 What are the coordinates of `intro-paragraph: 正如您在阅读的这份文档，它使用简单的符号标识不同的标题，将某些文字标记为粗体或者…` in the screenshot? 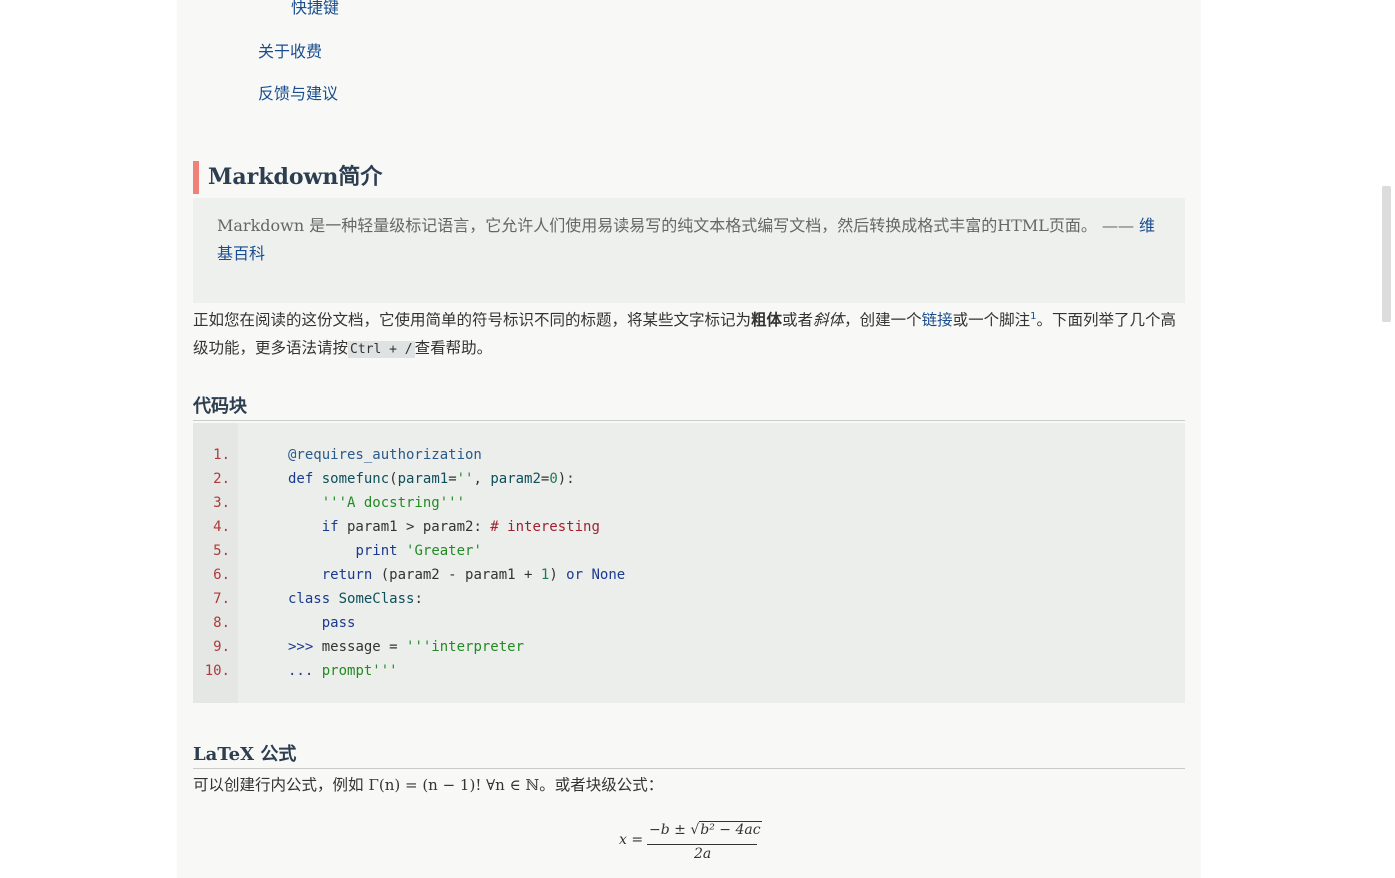 It's located at (689, 333).